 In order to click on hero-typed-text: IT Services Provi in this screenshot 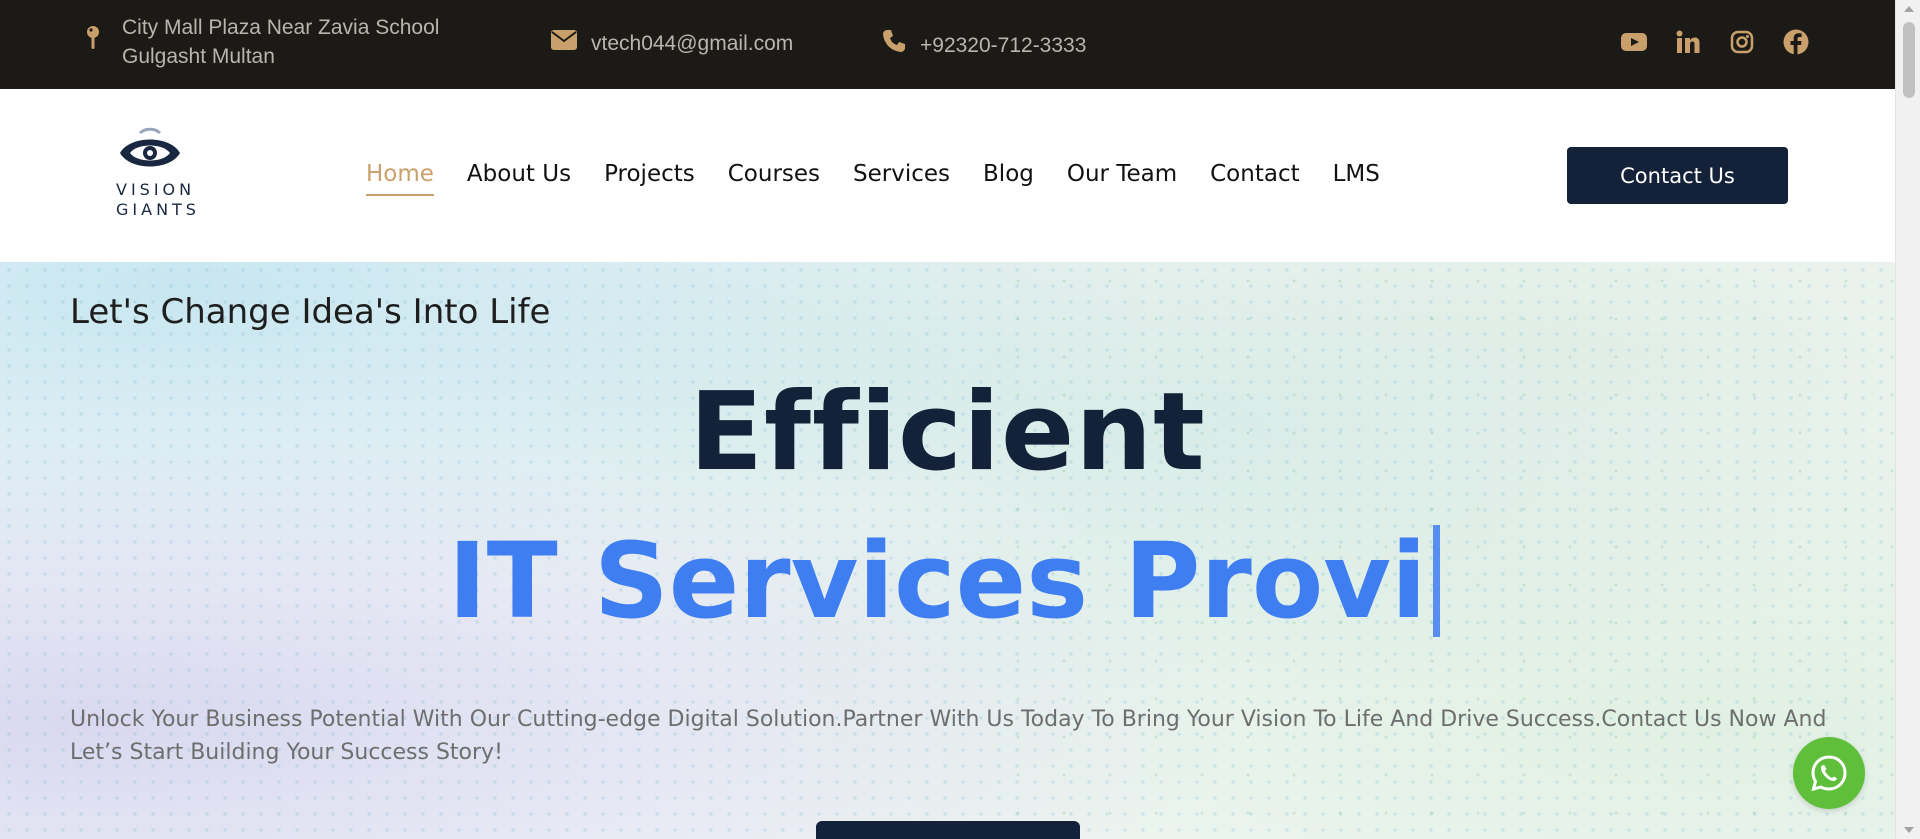, I will do `click(944, 581)`.